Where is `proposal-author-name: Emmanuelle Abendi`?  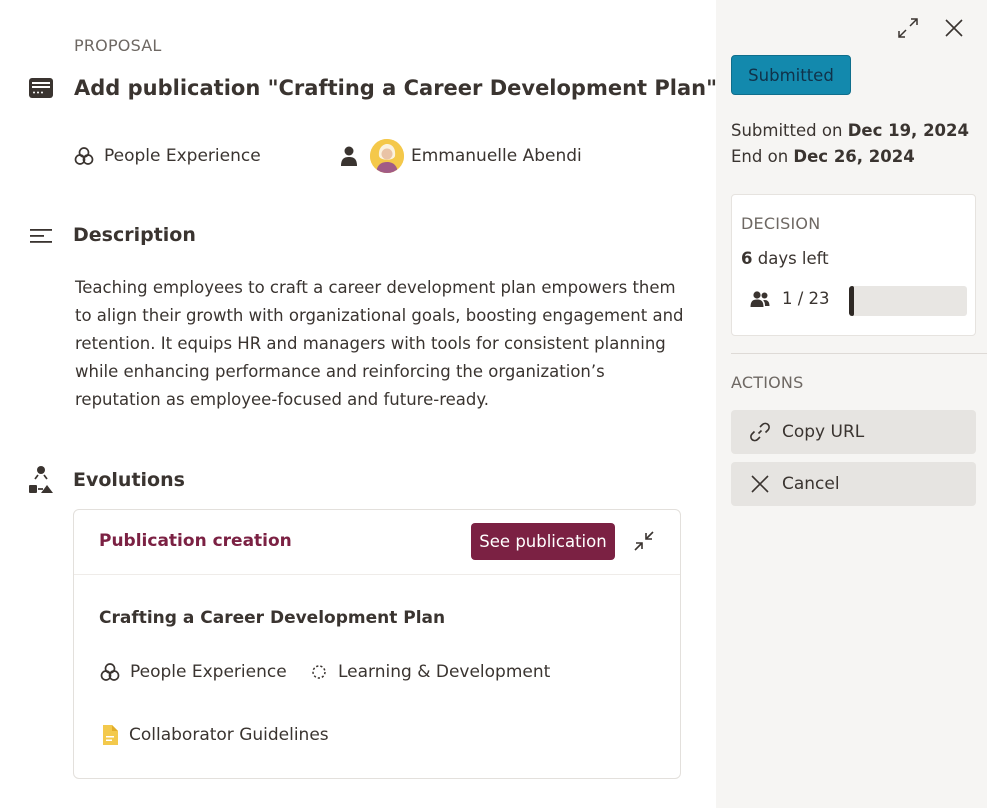 proposal-author-name: Emmanuelle Abendi is located at coordinates (496, 156).